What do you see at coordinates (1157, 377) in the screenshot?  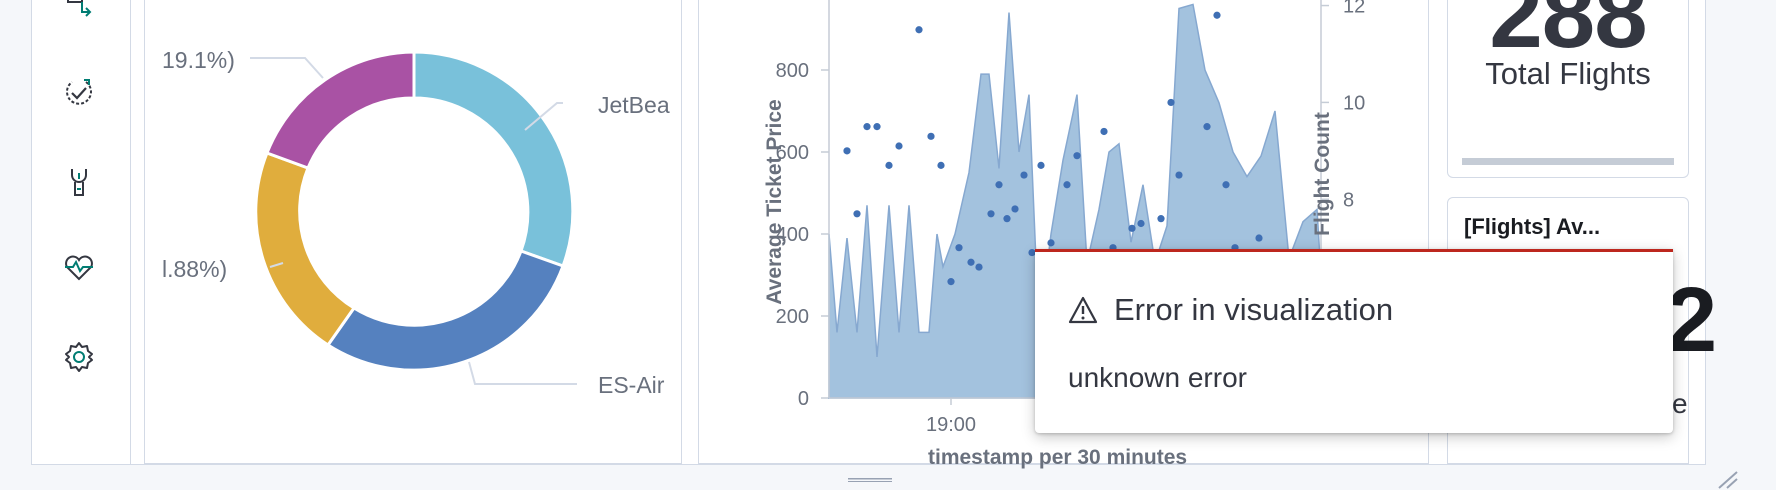 I see `error-message: unknown error` at bounding box center [1157, 377].